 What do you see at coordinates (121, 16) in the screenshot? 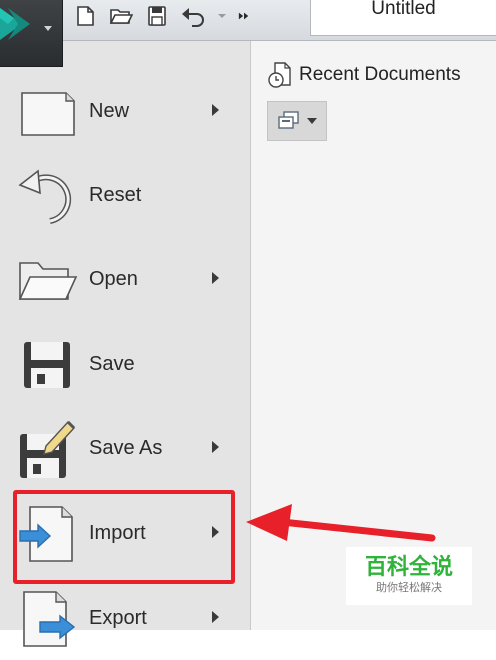
I see `open-icon` at bounding box center [121, 16].